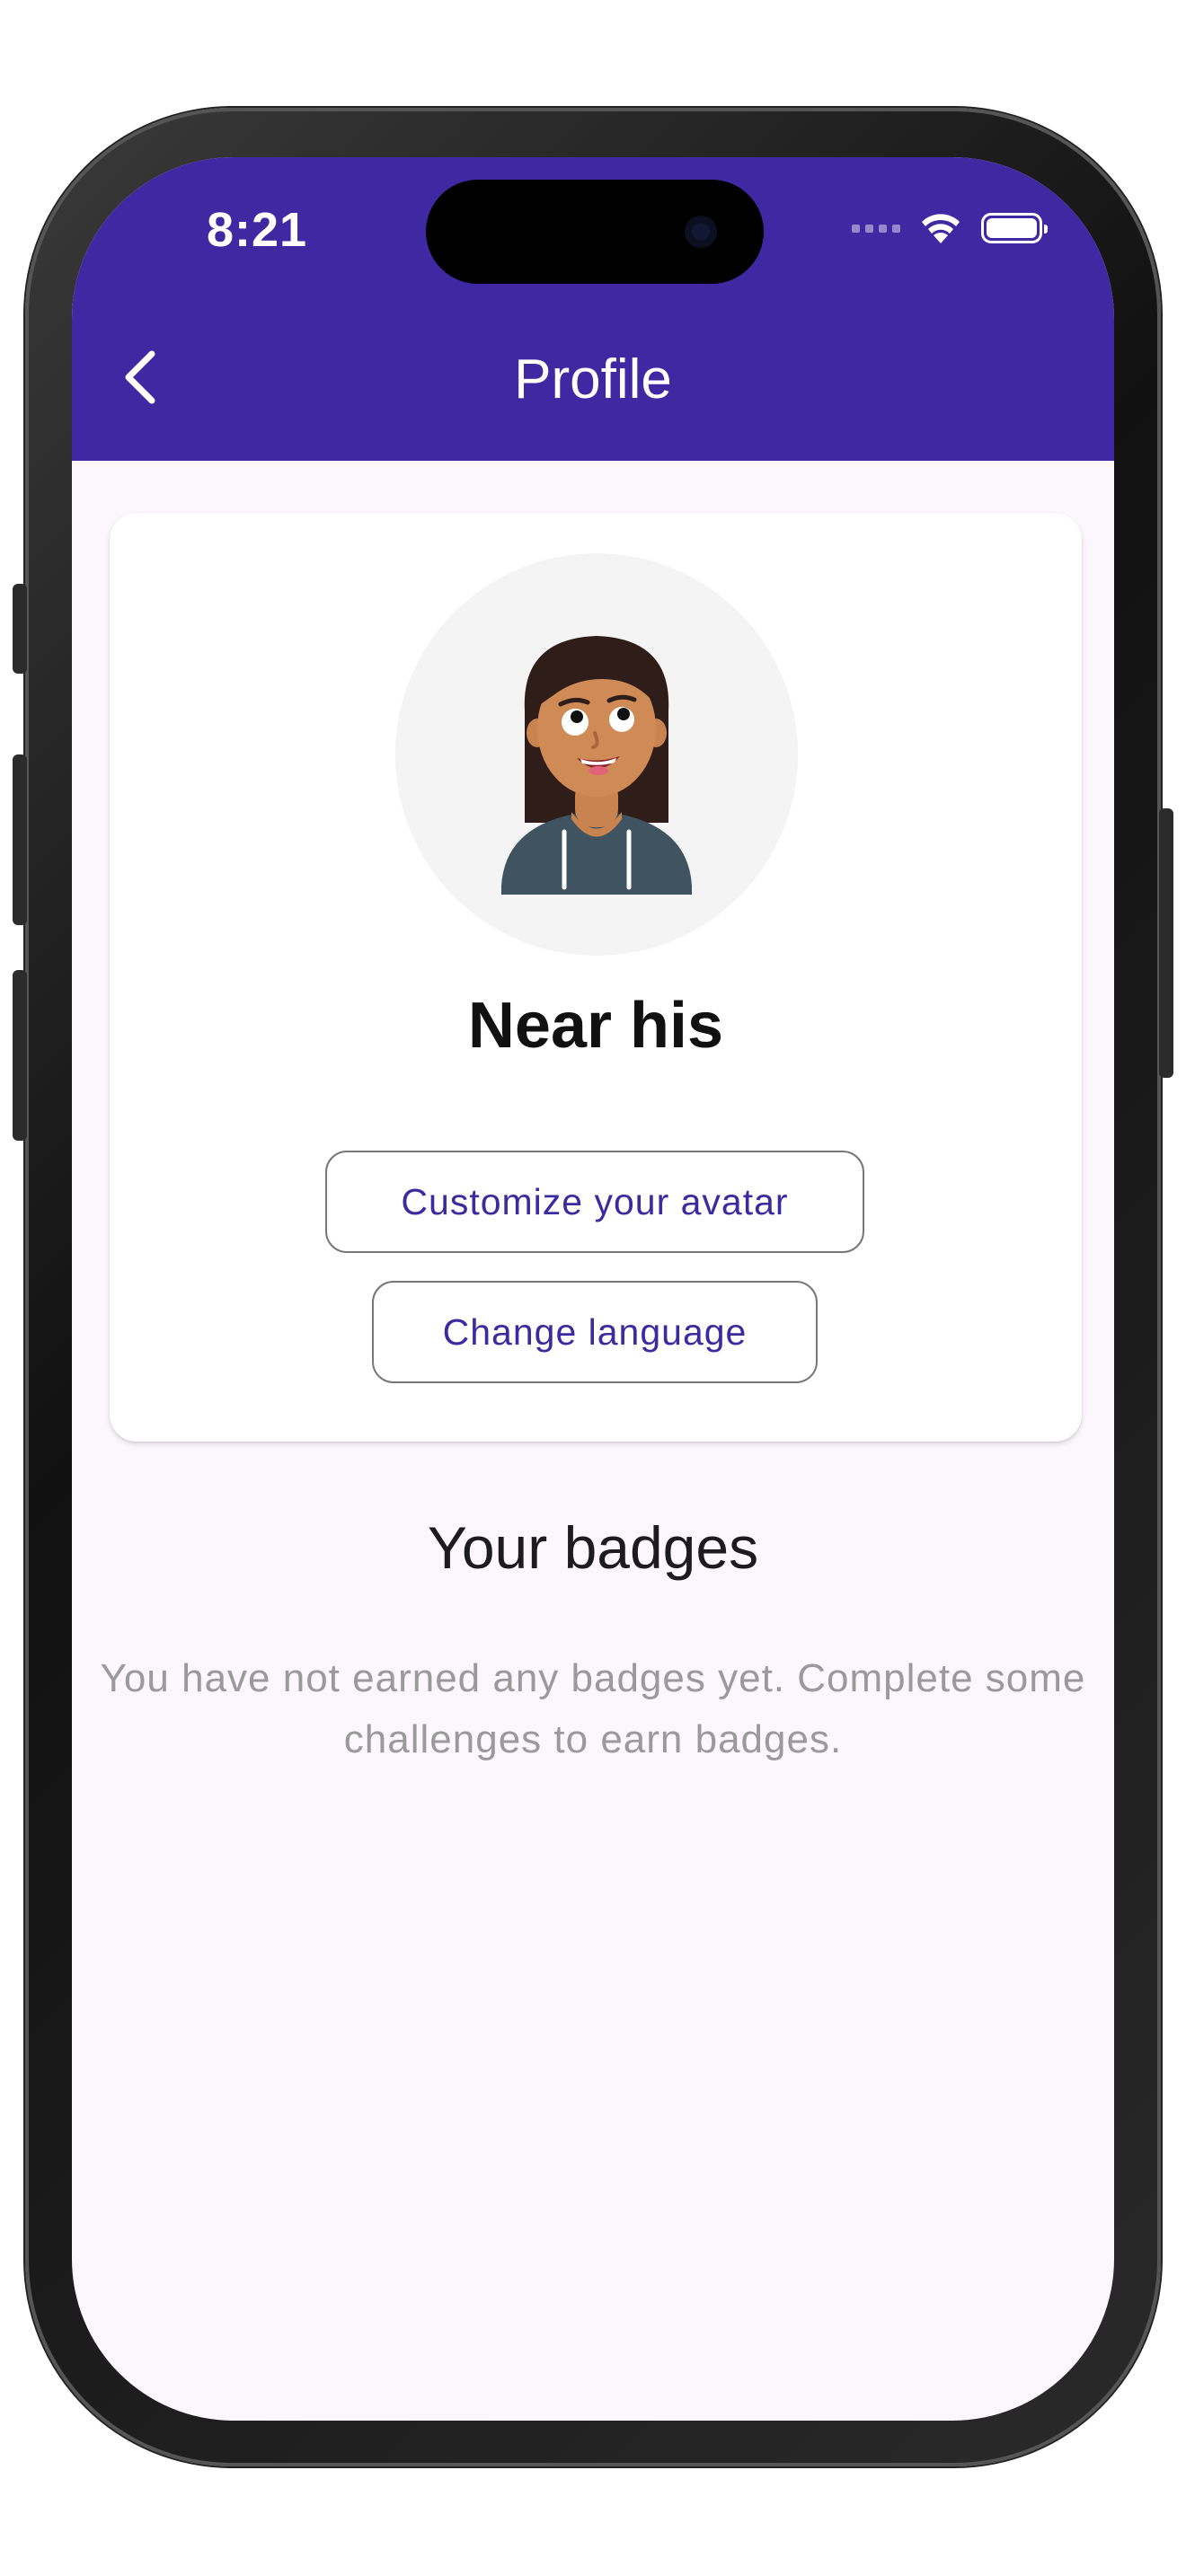 Image resolution: width=1186 pixels, height=2576 pixels. I want to click on change-language-button: Change language, so click(595, 1332).